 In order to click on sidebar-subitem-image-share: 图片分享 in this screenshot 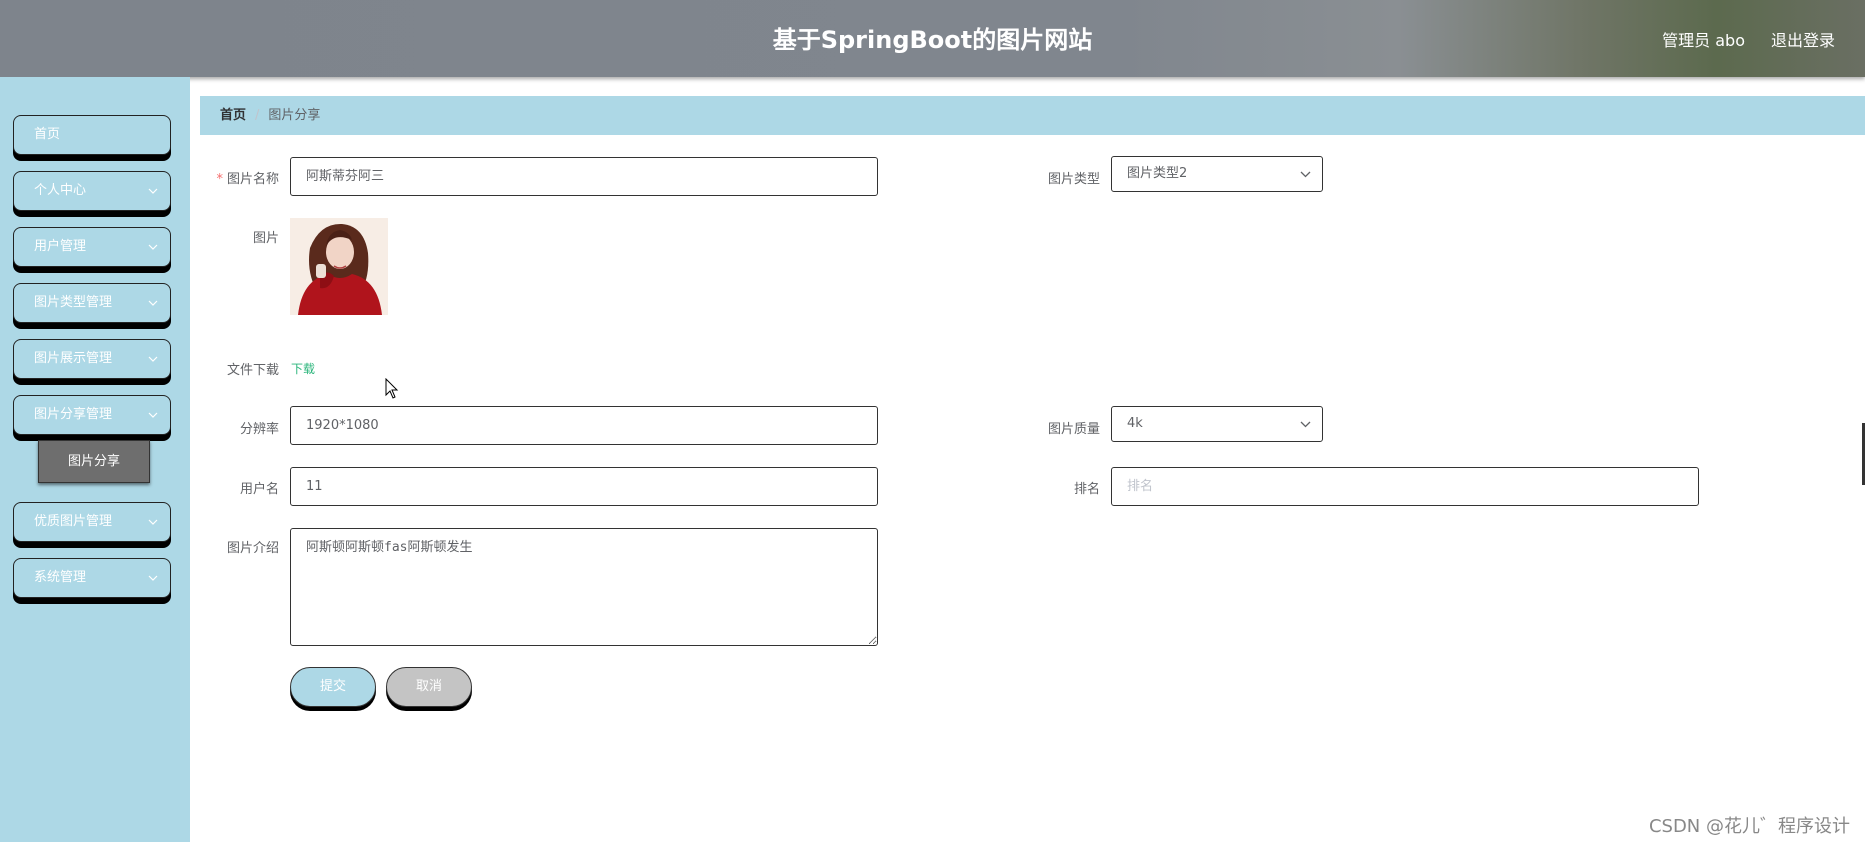, I will do `click(94, 461)`.